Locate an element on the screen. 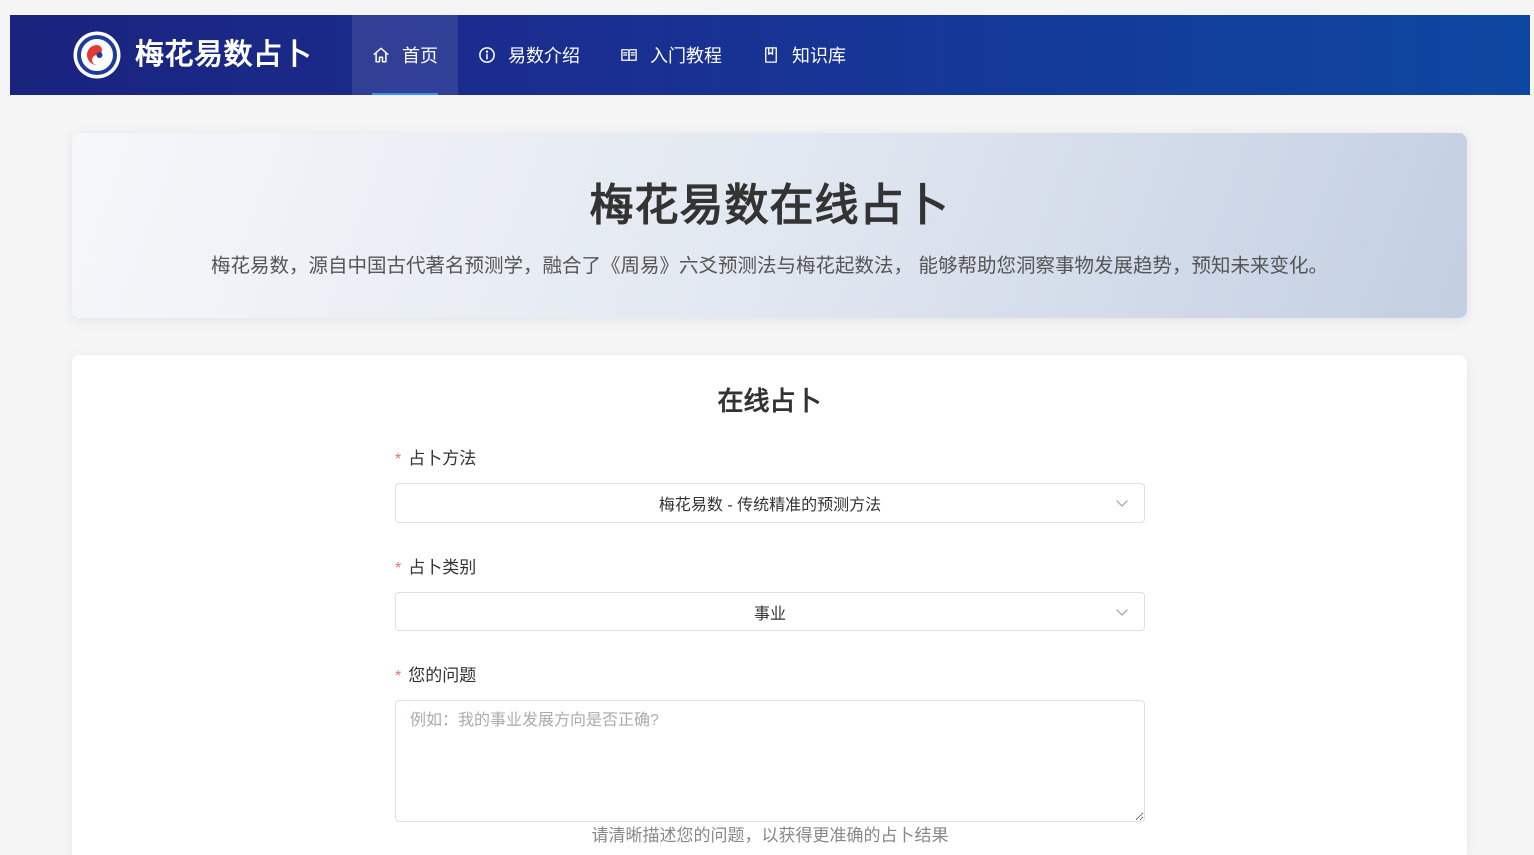 The width and height of the screenshot is (1534, 855). nav-item-intro: 易数介绍 is located at coordinates (529, 55).